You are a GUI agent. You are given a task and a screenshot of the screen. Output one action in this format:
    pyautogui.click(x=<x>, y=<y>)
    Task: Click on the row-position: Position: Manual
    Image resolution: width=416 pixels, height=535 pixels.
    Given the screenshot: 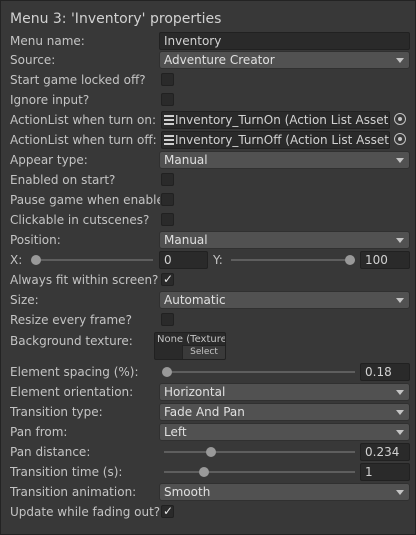 What is the action you would take?
    pyautogui.click(x=208, y=240)
    